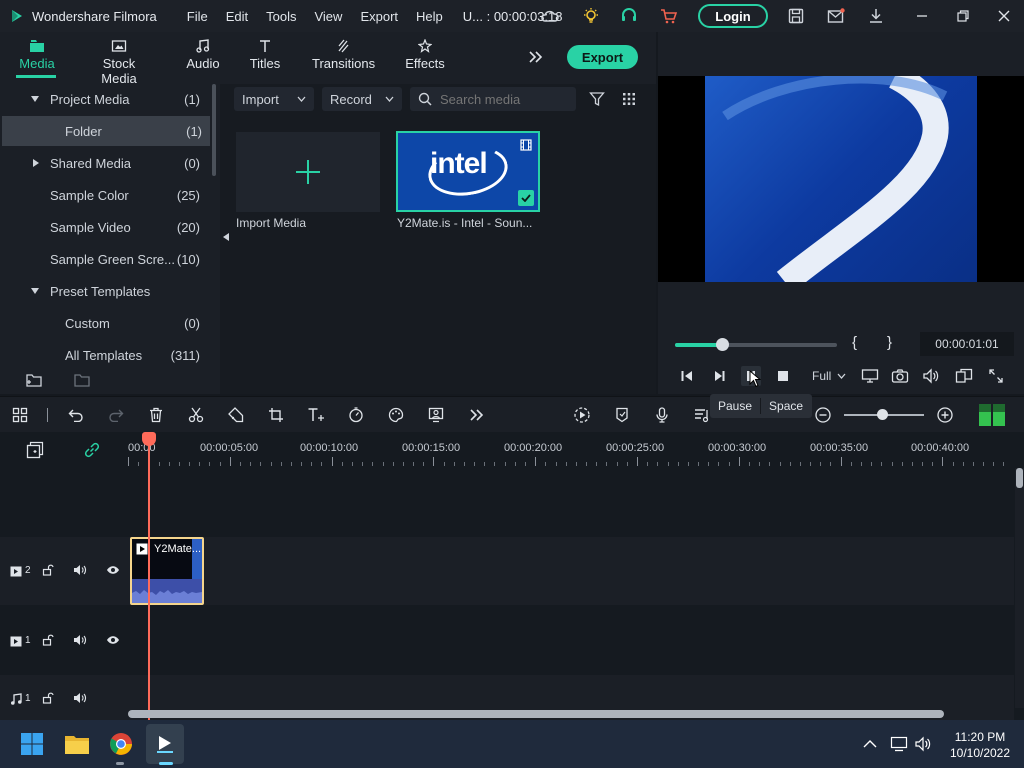 The width and height of the screenshot is (1024, 768). What do you see at coordinates (265, 53) in the screenshot?
I see `tab-titles: Titles` at bounding box center [265, 53].